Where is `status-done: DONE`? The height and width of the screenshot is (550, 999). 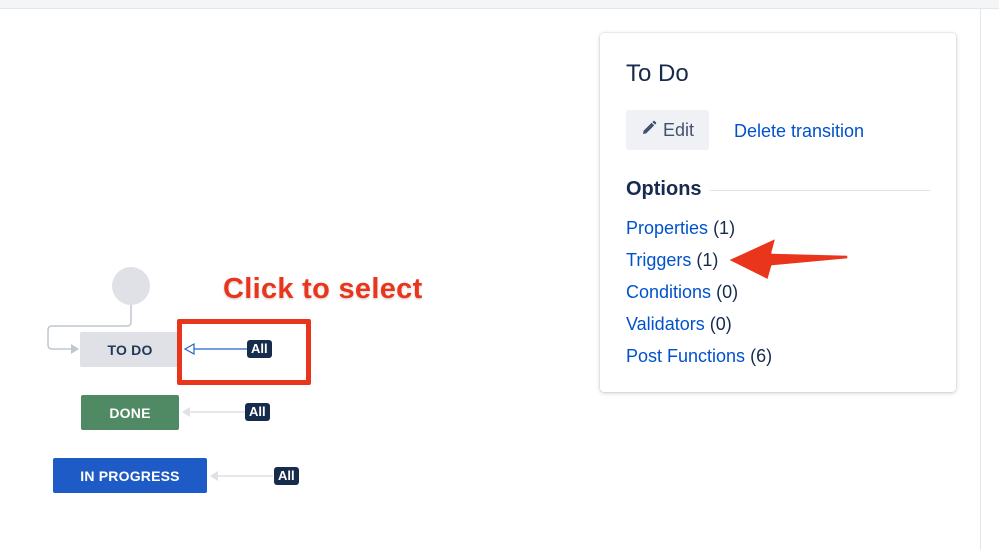 status-done: DONE is located at coordinates (130, 412).